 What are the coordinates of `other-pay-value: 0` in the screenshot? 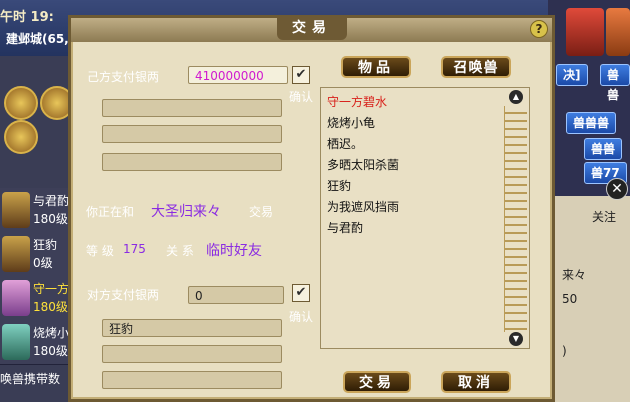 It's located at (236, 295).